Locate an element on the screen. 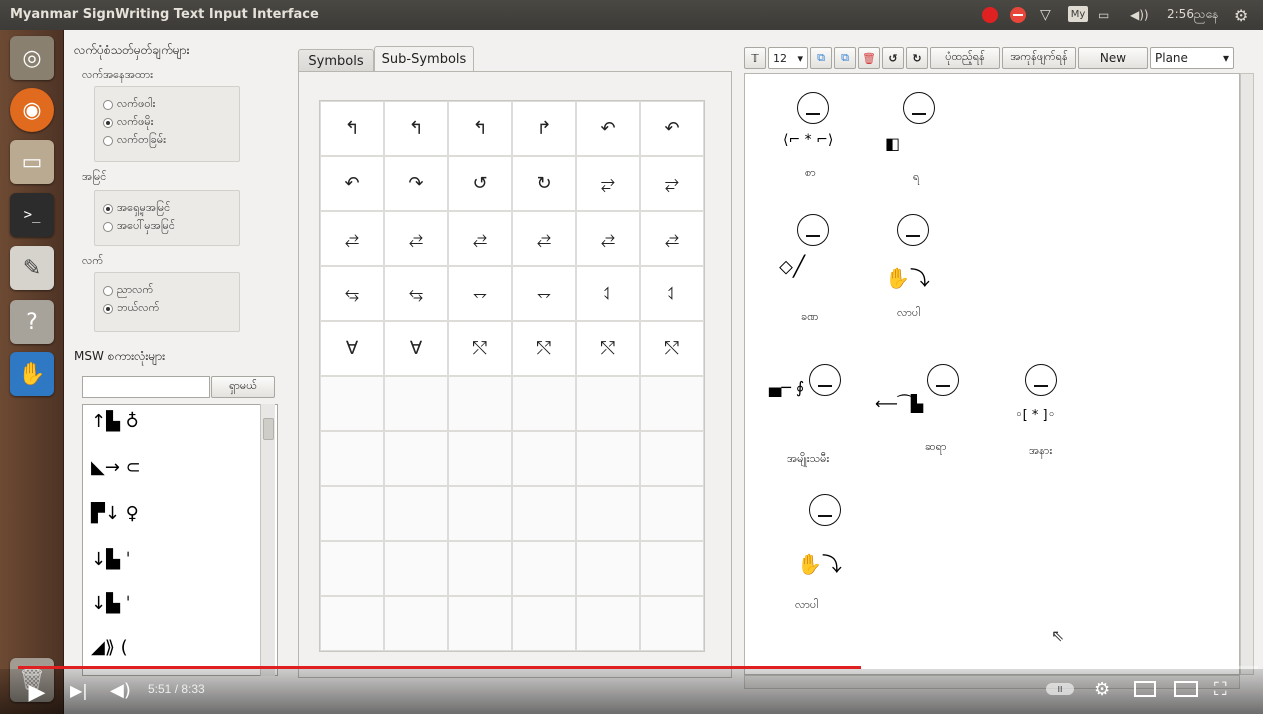  text-editor-icon: ✎ is located at coordinates (32, 268).